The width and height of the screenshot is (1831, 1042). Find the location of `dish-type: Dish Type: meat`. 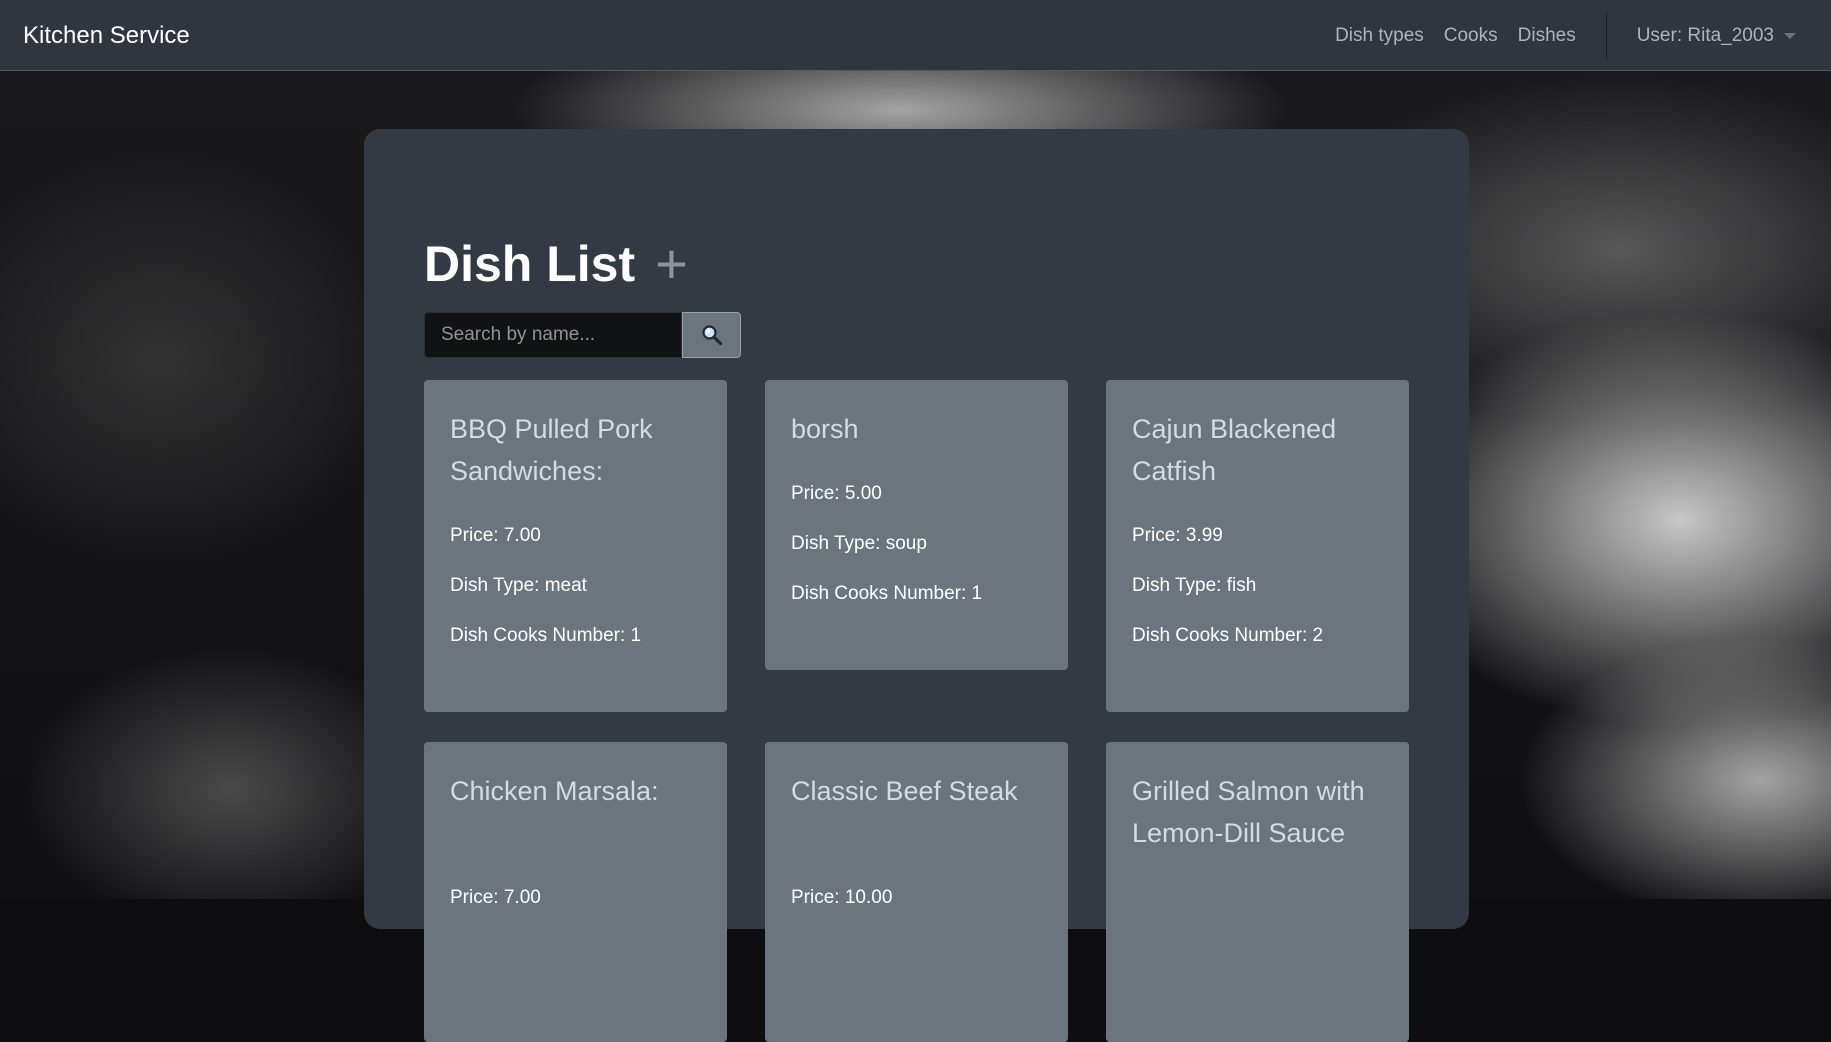

dish-type: Dish Type: meat is located at coordinates (518, 585).